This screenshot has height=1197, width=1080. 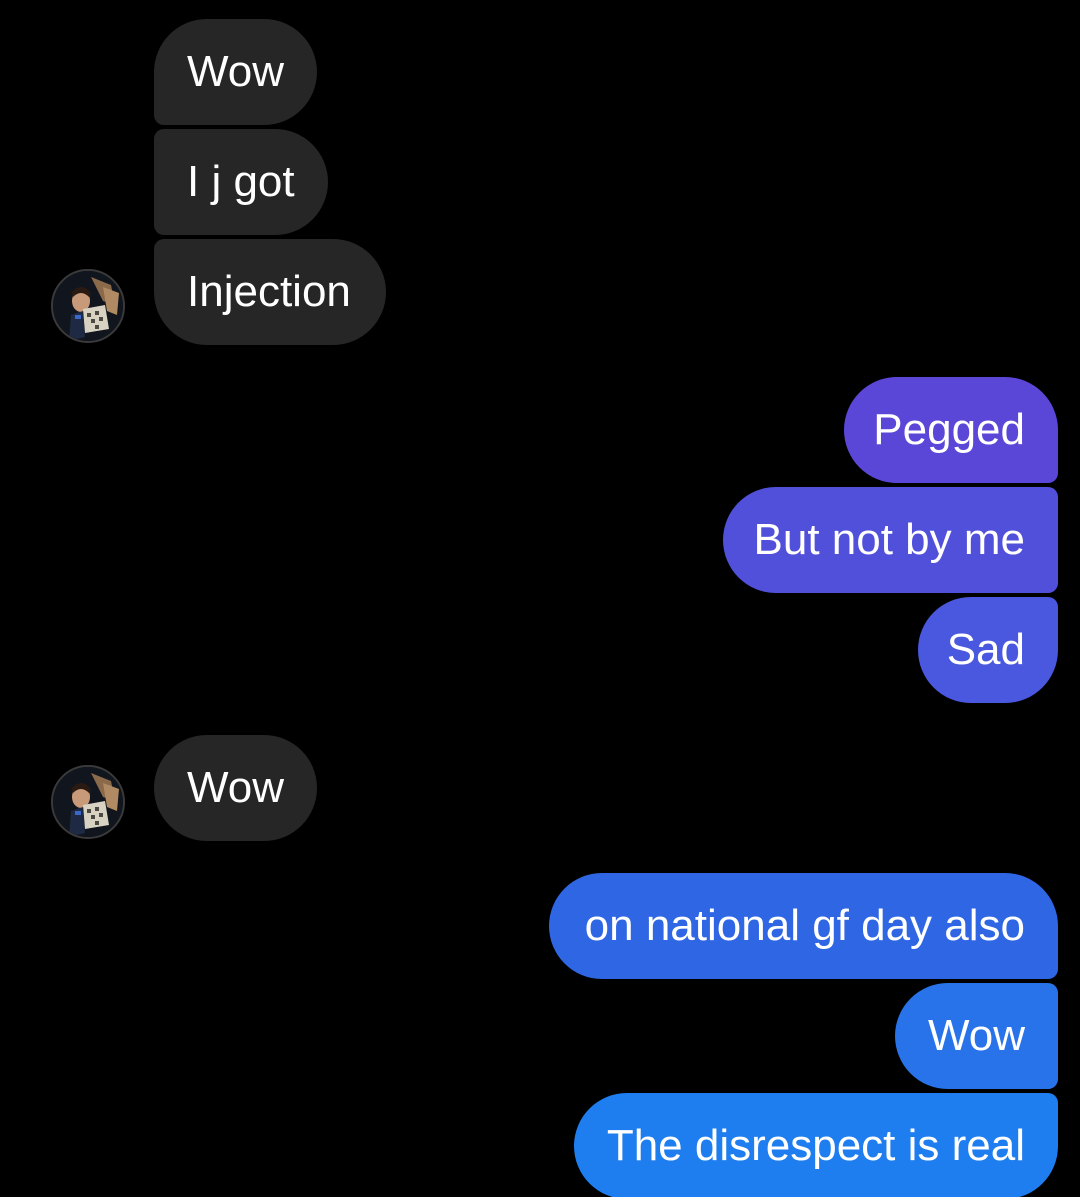 I want to click on outgoing-message-bubble: on national gf day also, so click(x=803, y=926).